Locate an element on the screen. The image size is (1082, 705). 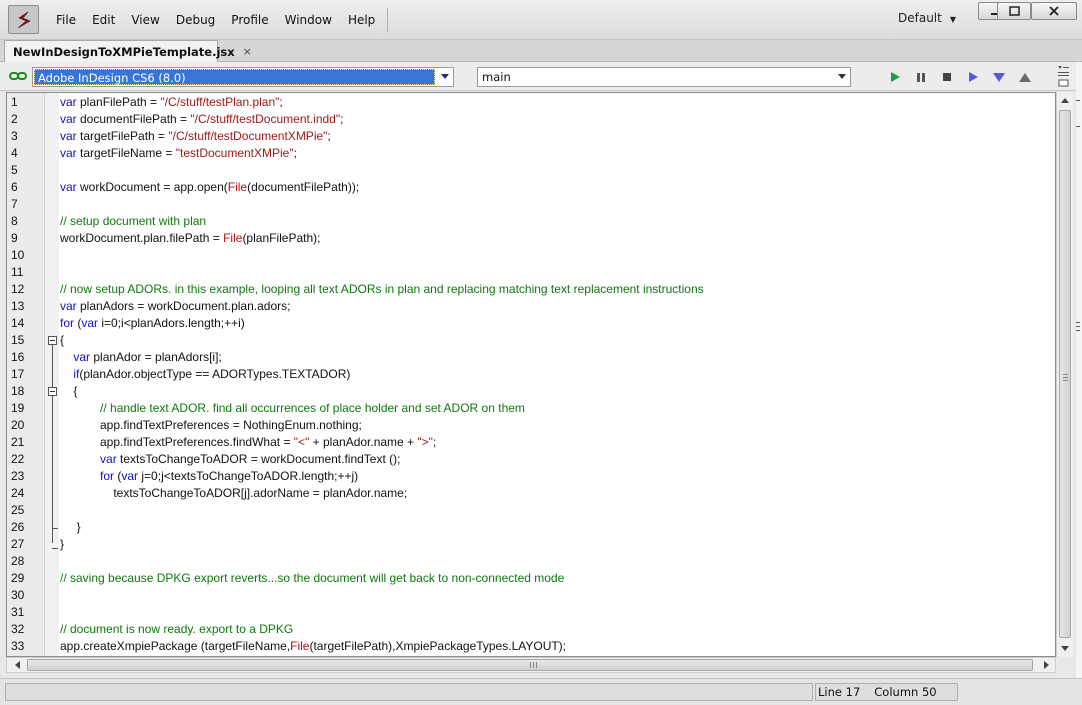
pause-icon is located at coordinates (921, 77).